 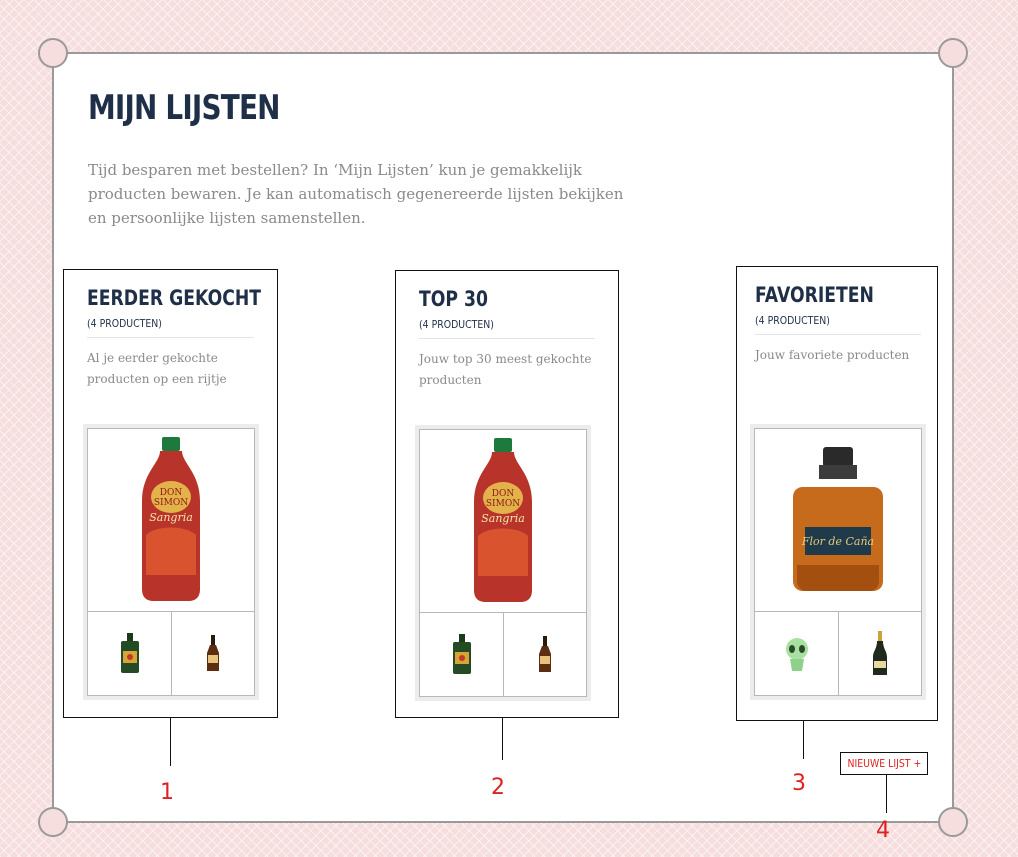 I want to click on list-description: Jouw favoriete producten, so click(x=832, y=355).